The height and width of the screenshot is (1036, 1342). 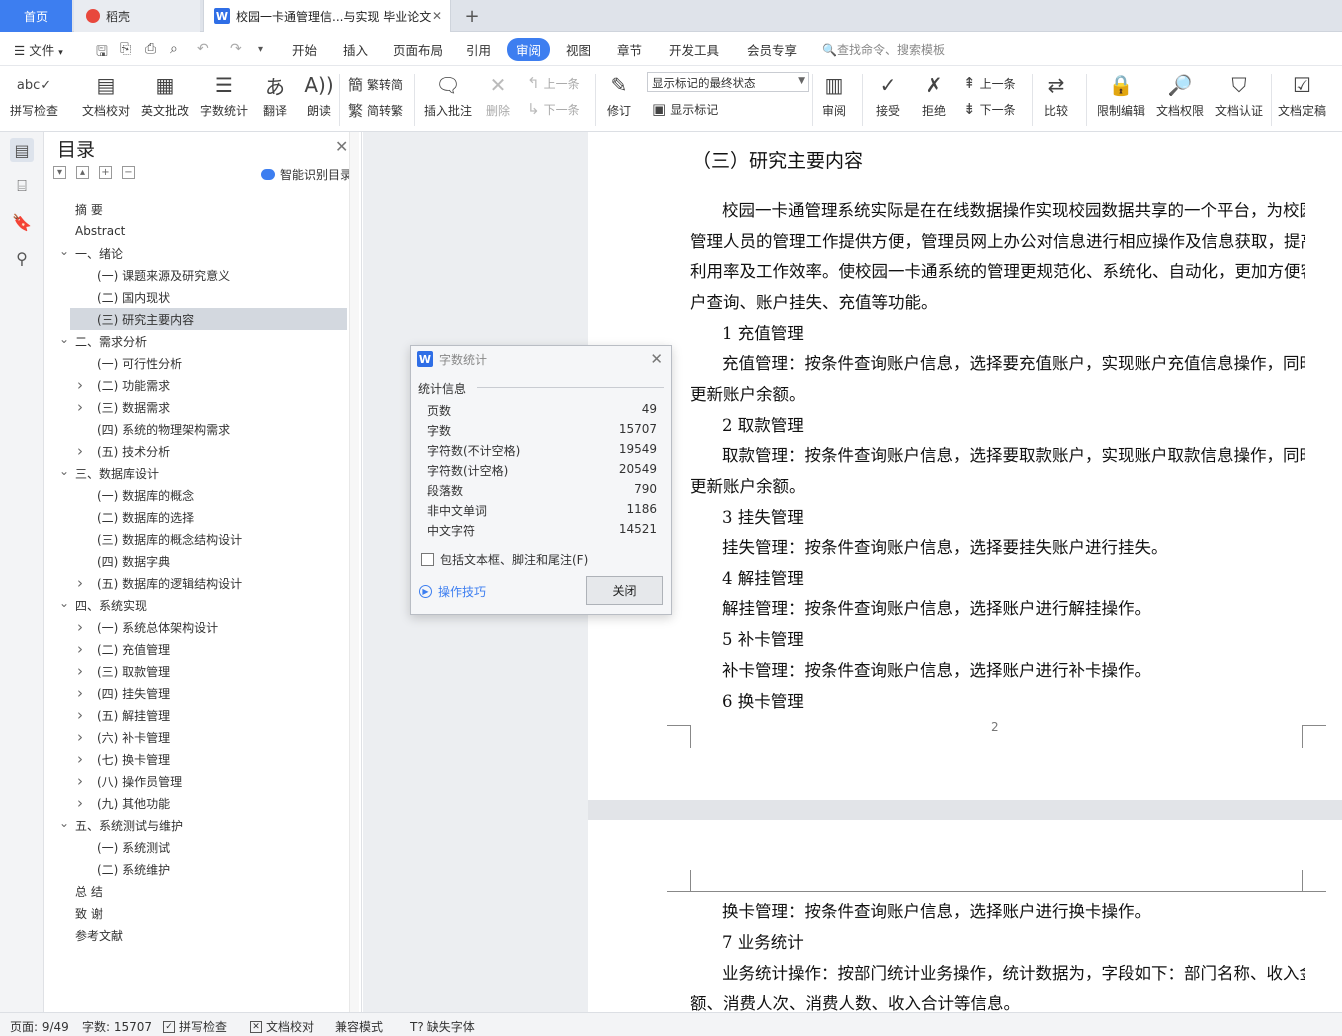 I want to click on track-changes-button: ✎ 修订, so click(x=619, y=94).